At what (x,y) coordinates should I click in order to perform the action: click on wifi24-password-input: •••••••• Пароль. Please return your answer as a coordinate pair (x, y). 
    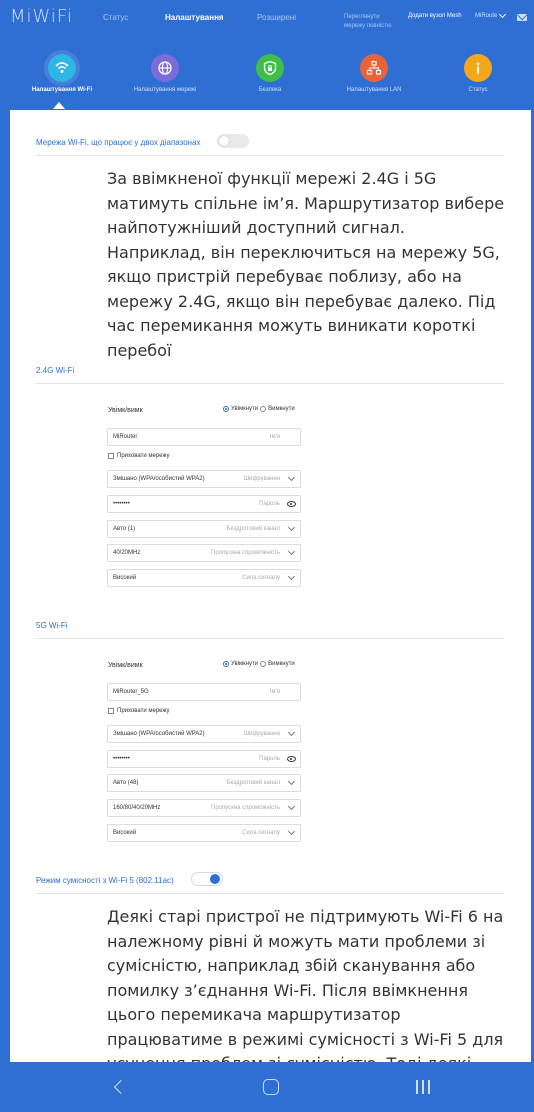
    Looking at the image, I should click on (204, 504).